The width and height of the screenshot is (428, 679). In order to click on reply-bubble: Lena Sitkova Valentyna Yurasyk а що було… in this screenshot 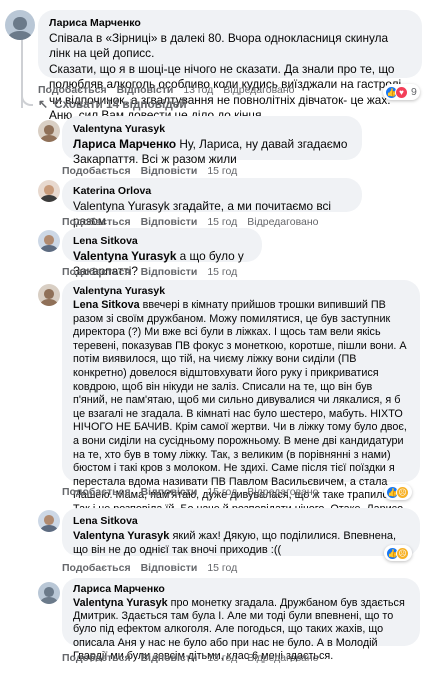, I will do `click(162, 253)`.